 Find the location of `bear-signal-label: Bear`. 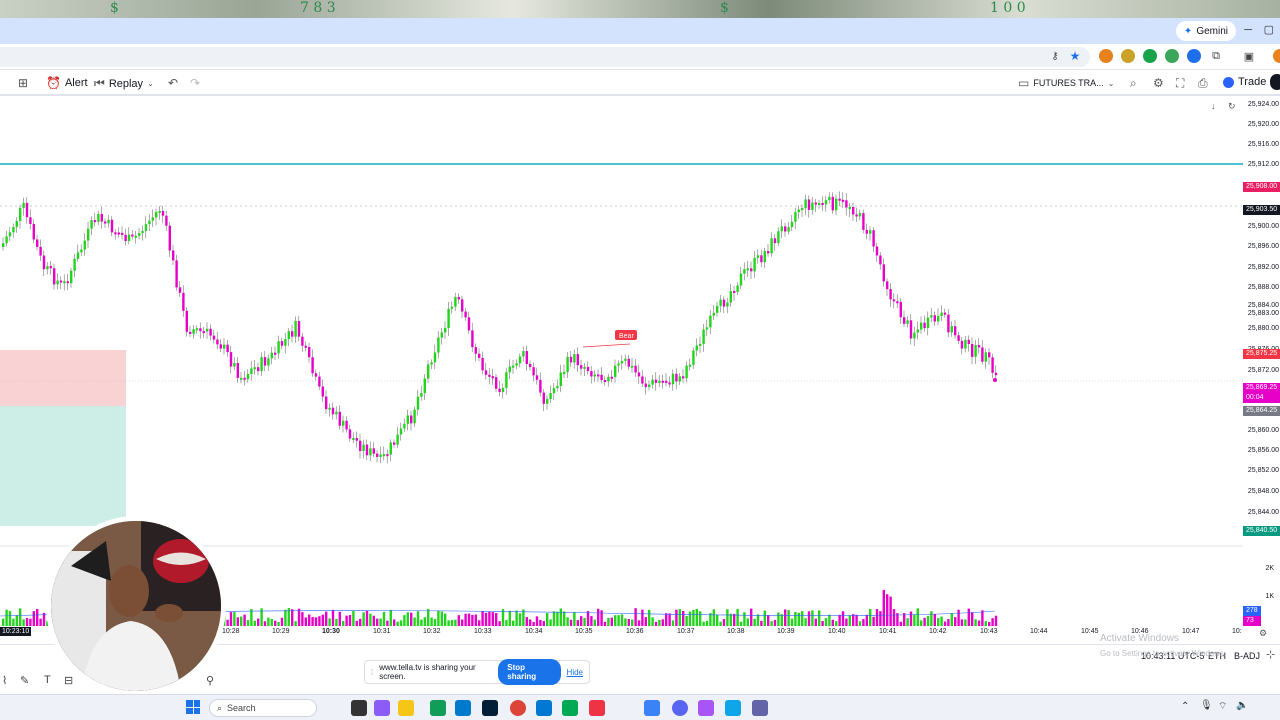

bear-signal-label: Bear is located at coordinates (626, 336).